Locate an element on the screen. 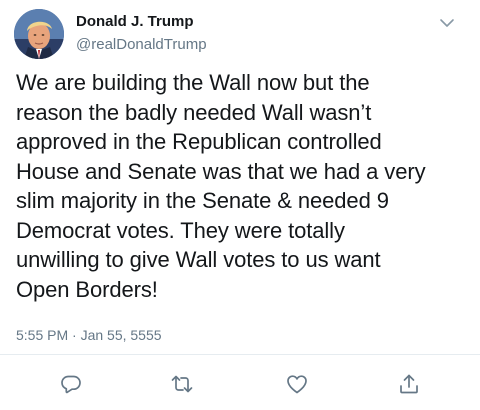  display-name: Donald J. Trump is located at coordinates (135, 21).